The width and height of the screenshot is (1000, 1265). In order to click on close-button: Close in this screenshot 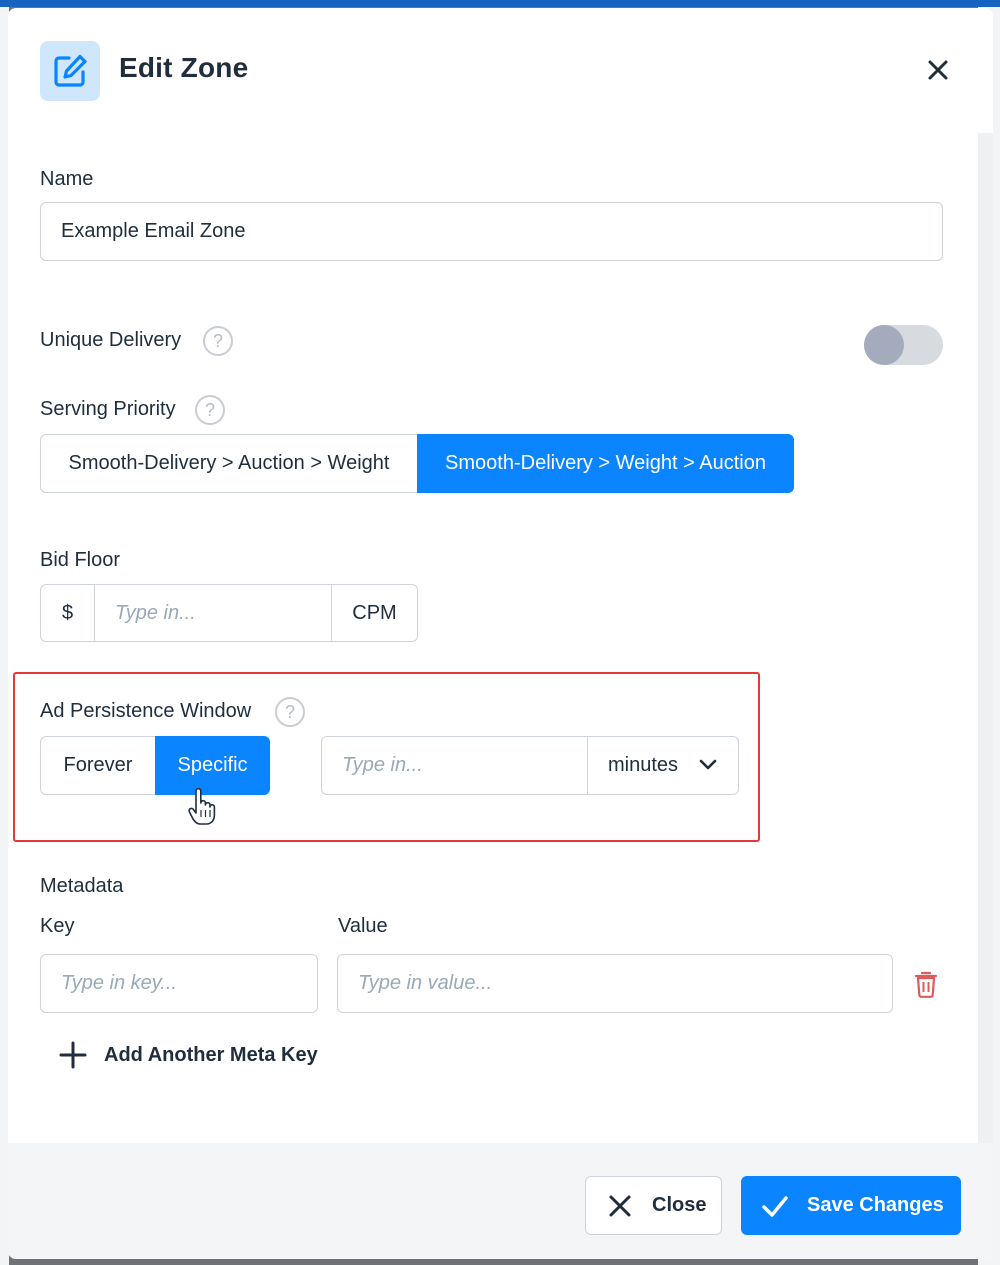, I will do `click(653, 1205)`.